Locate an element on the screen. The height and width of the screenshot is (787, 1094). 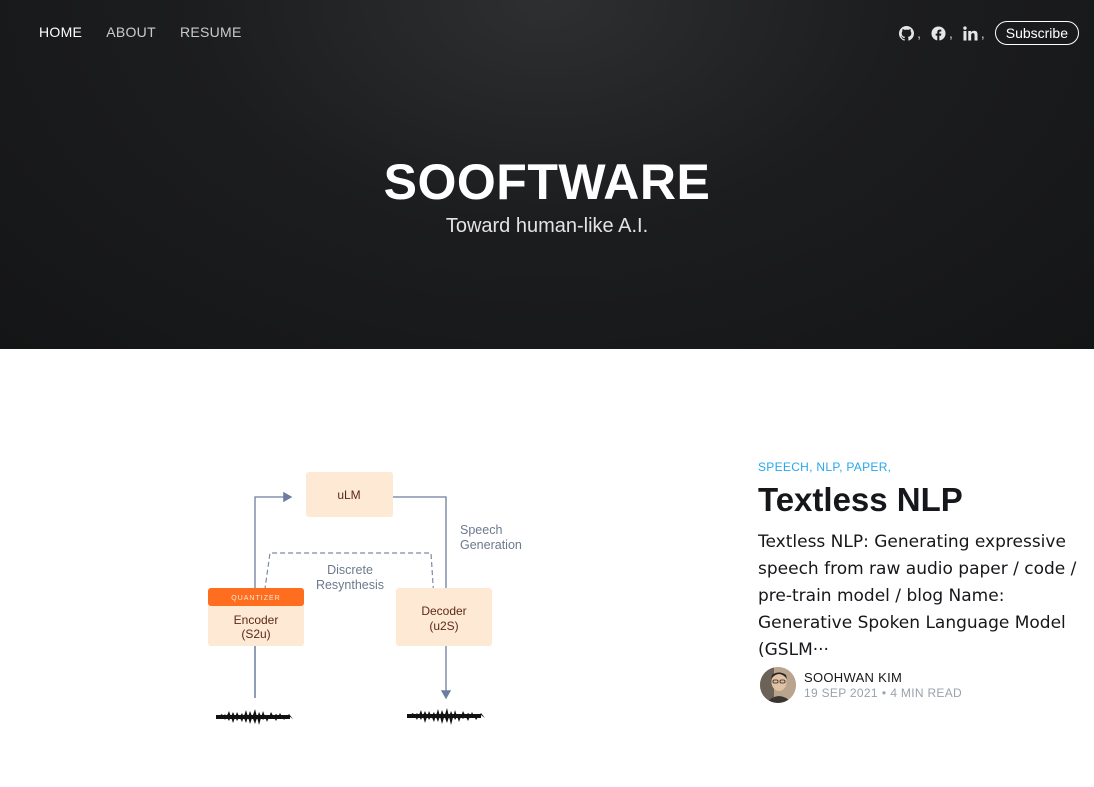
post-tags: SPEECH, NLP, PAPER, is located at coordinates (824, 467).